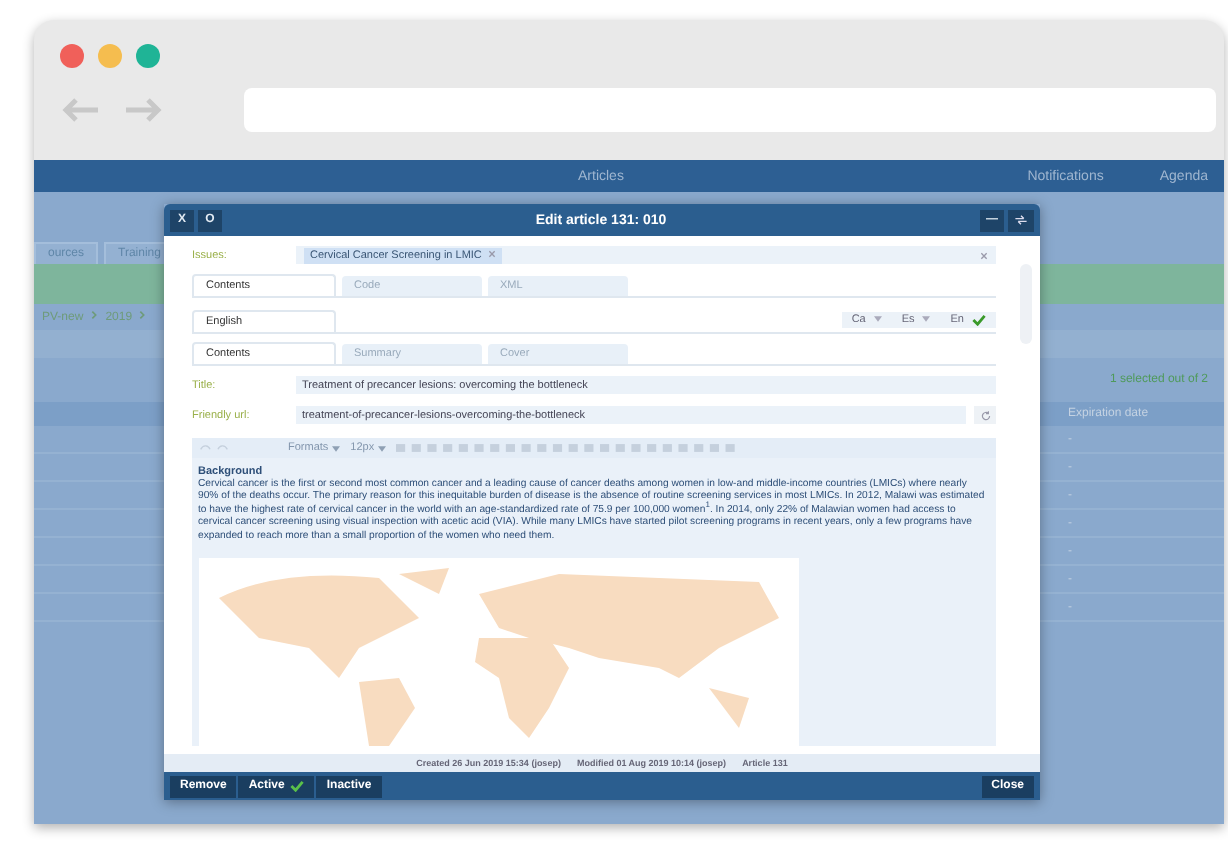 Image resolution: width=1228 pixels, height=844 pixels. I want to click on forward-arrow-icon, so click(144, 110).